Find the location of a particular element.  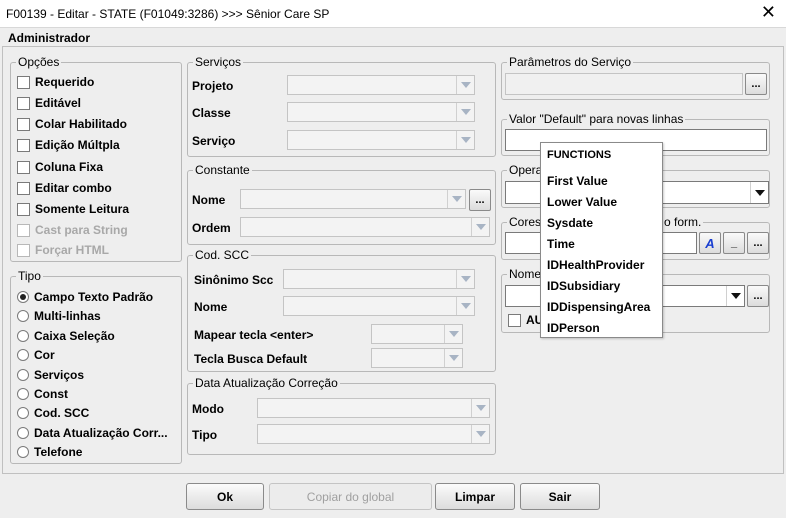

classe-label: Classe is located at coordinates (211, 113).